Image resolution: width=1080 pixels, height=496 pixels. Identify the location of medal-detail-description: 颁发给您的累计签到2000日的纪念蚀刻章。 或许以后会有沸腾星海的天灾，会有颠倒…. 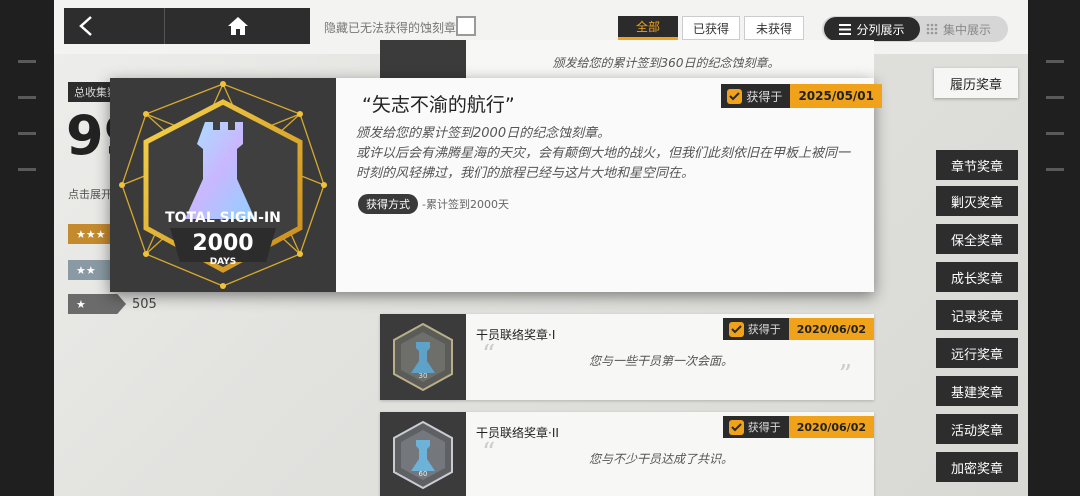
(606, 154).